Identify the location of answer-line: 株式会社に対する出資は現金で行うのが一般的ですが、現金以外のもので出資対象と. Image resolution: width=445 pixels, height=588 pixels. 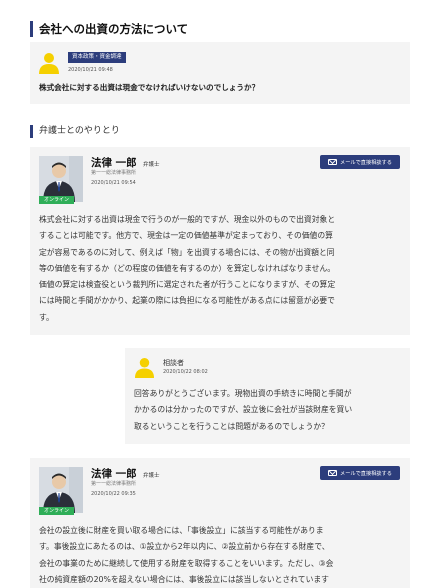
(187, 219).